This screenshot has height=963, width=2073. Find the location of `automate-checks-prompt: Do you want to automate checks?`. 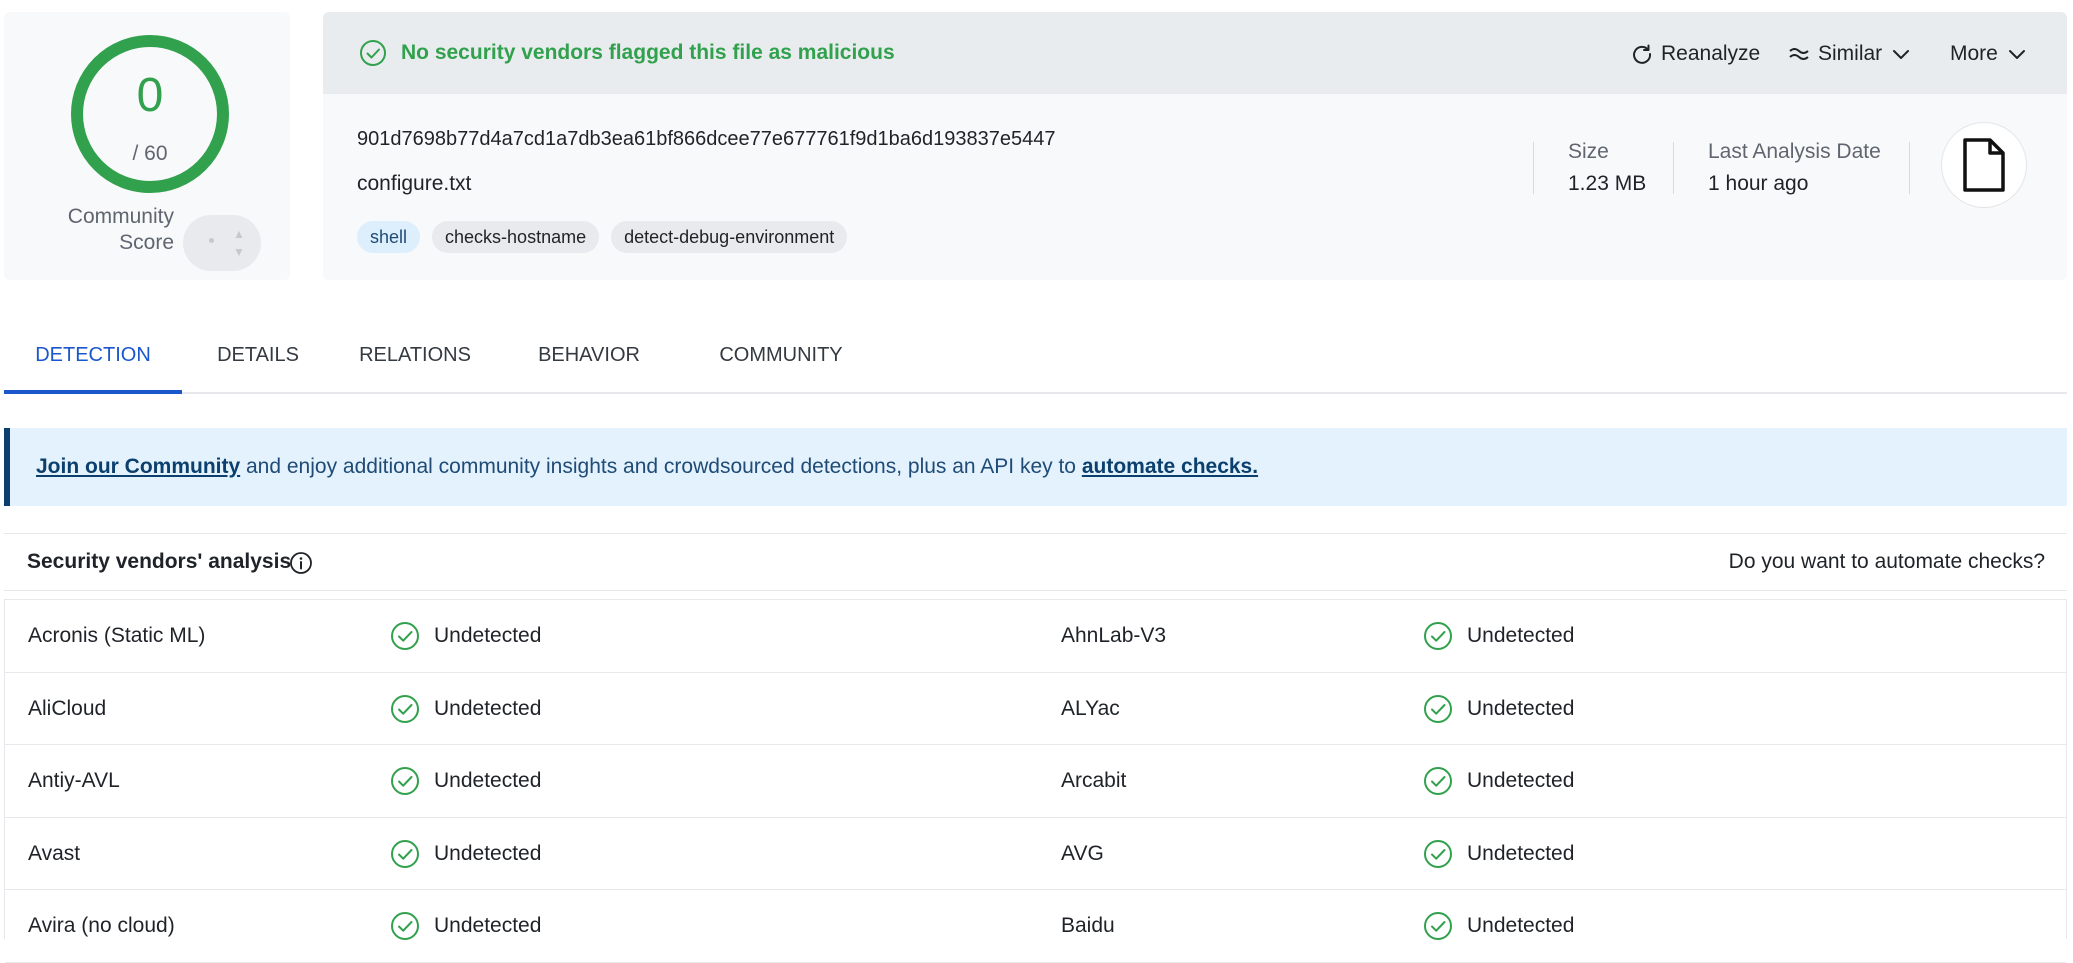

automate-checks-prompt: Do you want to automate checks? is located at coordinates (1887, 562).